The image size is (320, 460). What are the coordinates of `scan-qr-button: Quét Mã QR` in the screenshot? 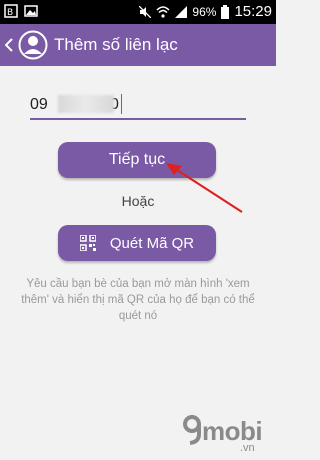 It's located at (137, 243).